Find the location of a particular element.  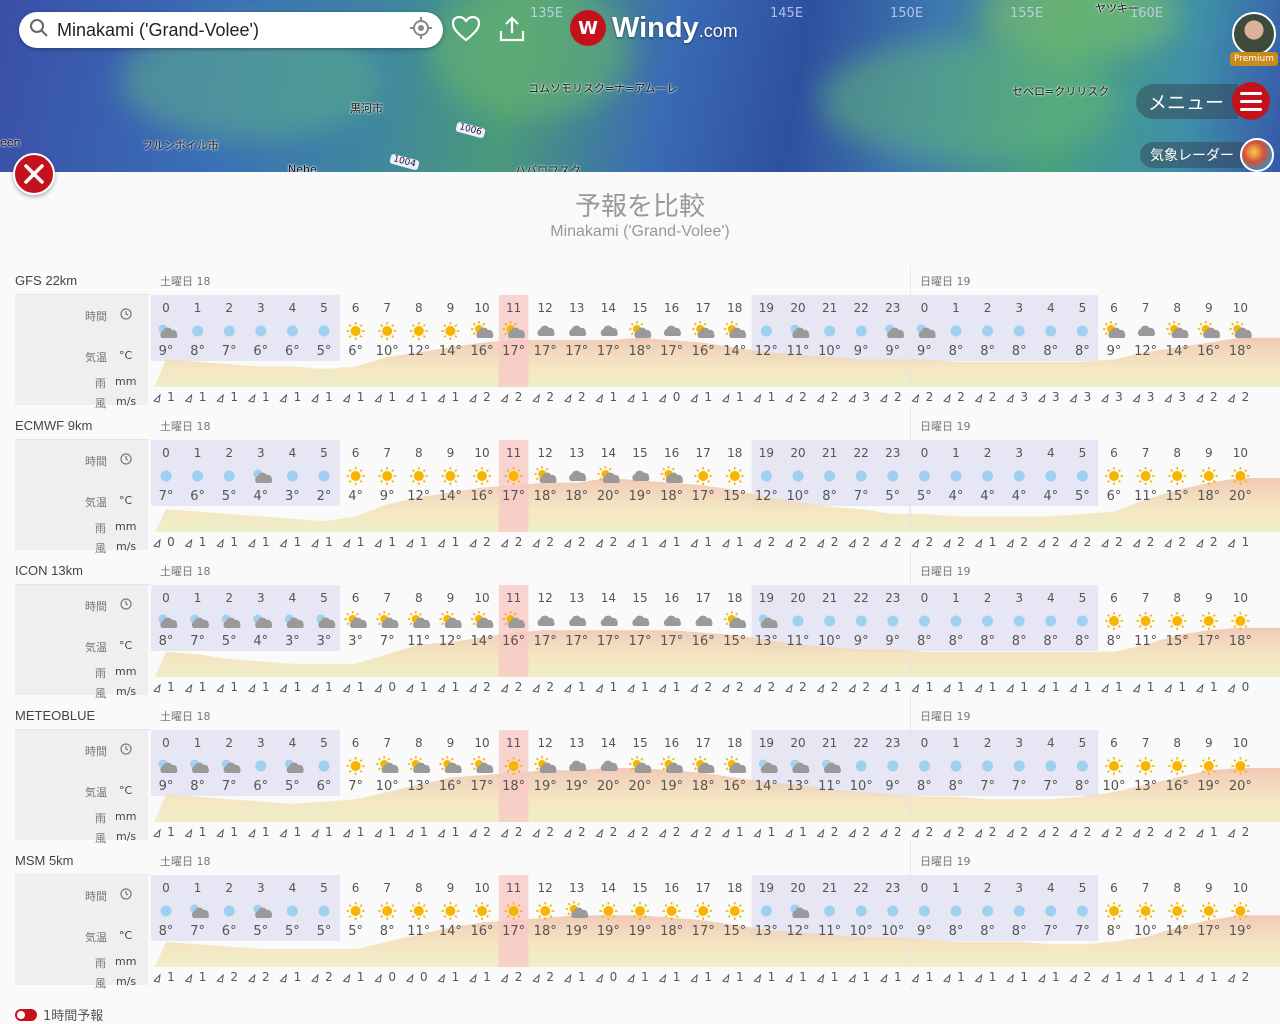

wind-speed-value: 0 is located at coordinates (424, 977).